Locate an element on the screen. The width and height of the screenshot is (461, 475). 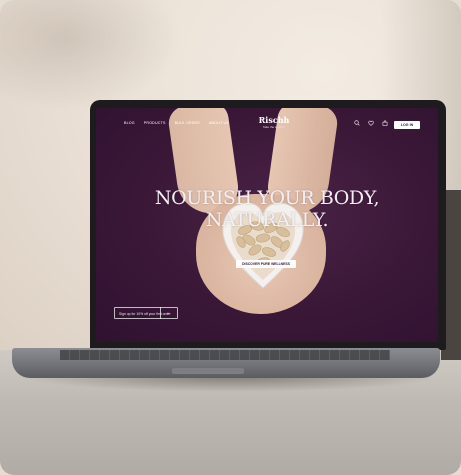
heart-icon is located at coordinates (371, 123).